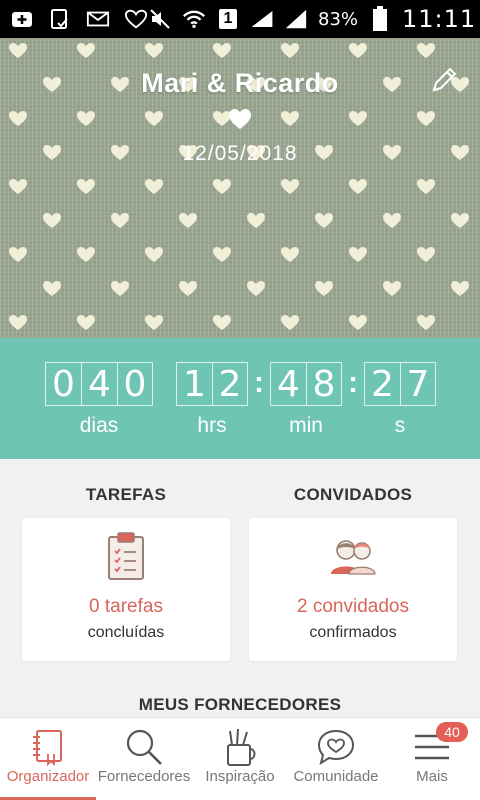  What do you see at coordinates (228, 19) in the screenshot?
I see `sim-icon: 1` at bounding box center [228, 19].